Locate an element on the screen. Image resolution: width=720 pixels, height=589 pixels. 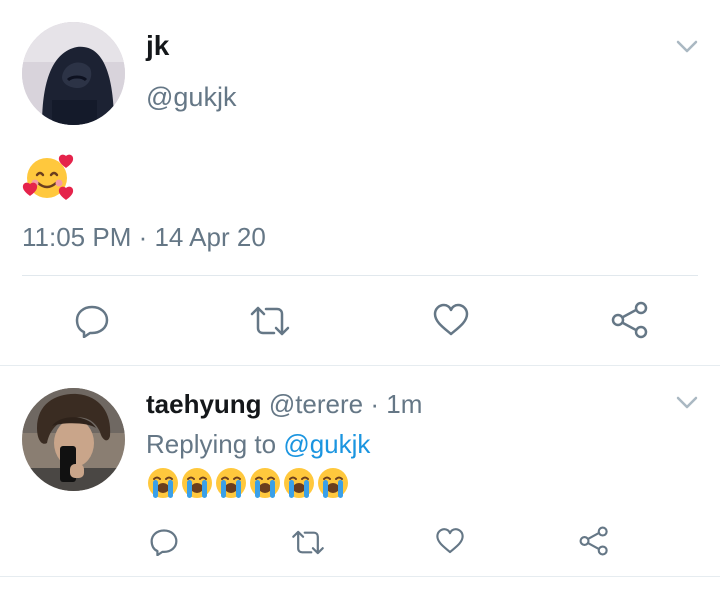
replying-to-handle: @gukjk is located at coordinates (326, 444).